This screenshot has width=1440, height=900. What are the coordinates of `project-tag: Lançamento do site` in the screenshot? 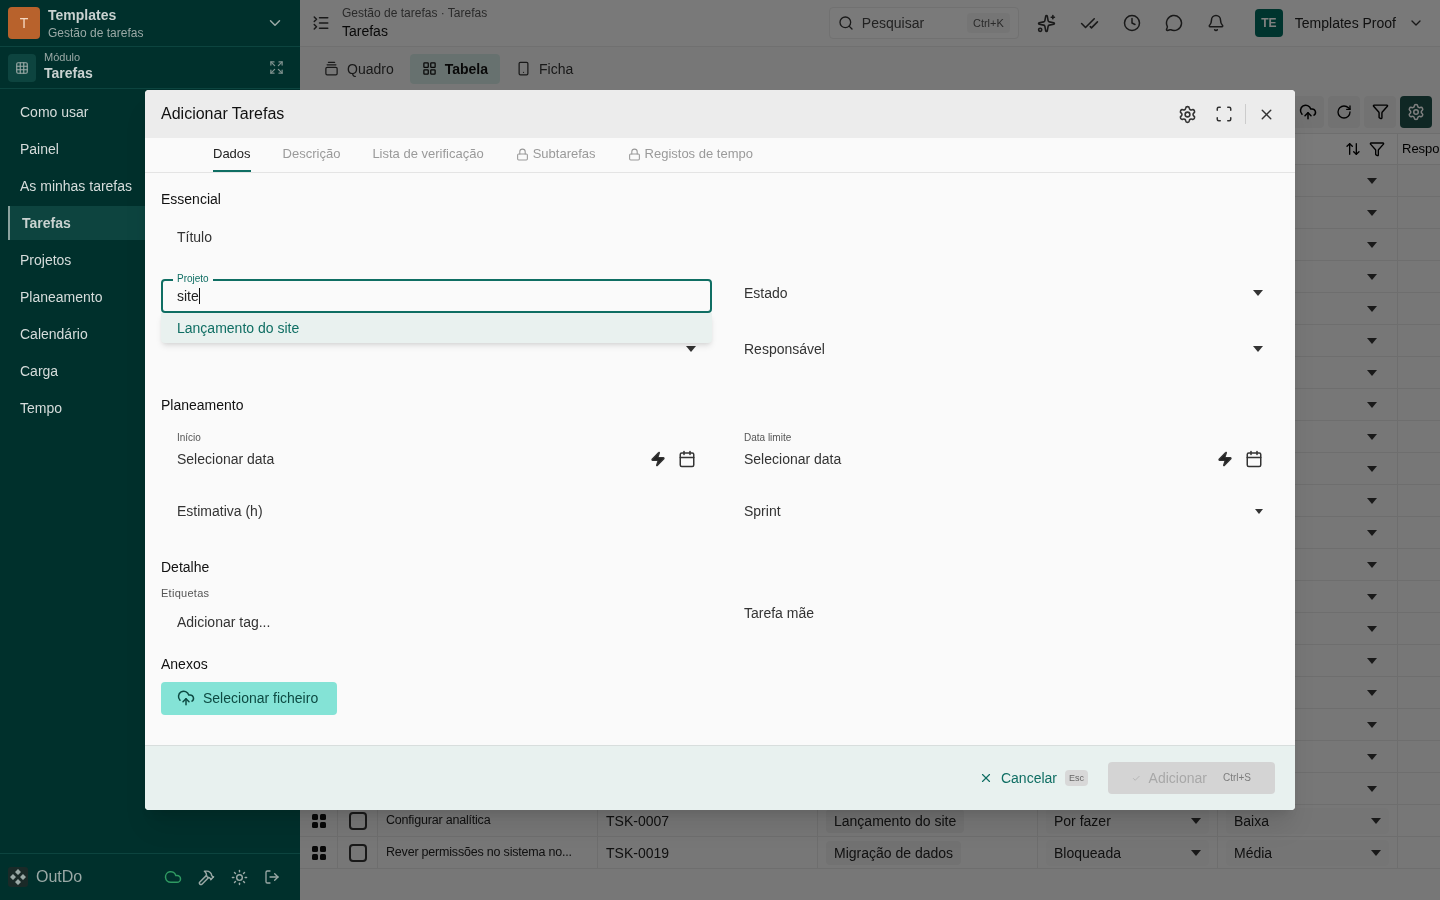 It's located at (895, 820).